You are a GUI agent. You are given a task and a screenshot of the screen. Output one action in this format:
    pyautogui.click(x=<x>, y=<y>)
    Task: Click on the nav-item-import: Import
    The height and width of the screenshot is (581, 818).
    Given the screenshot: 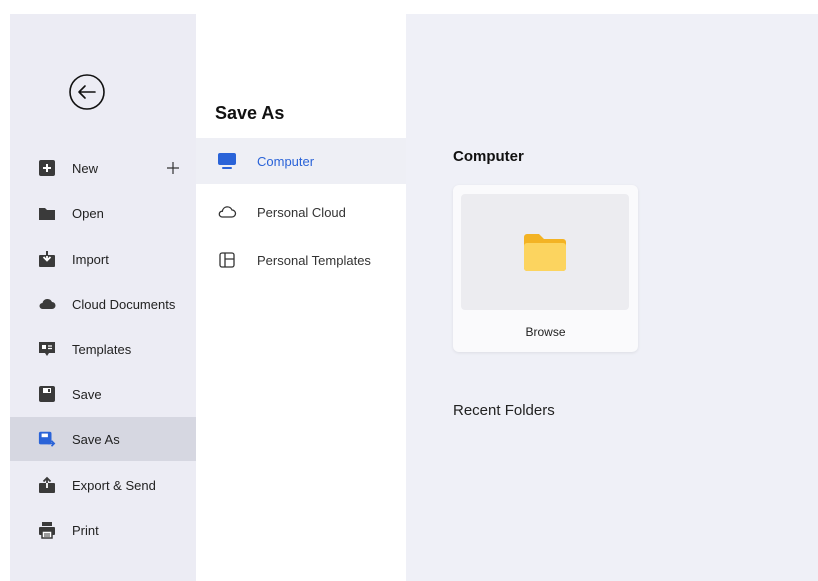 What is the action you would take?
    pyautogui.click(x=103, y=259)
    